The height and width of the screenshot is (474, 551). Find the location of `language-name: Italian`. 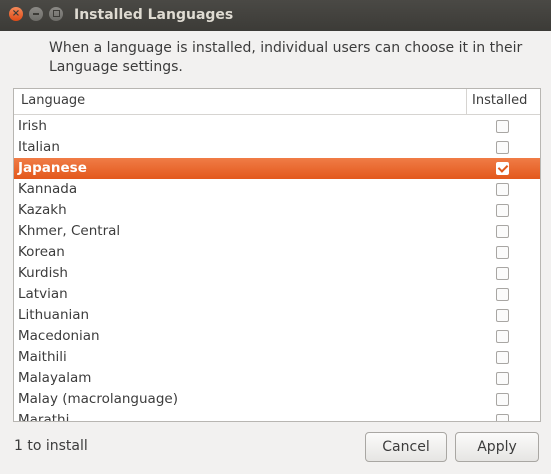

language-name: Italian is located at coordinates (39, 147).